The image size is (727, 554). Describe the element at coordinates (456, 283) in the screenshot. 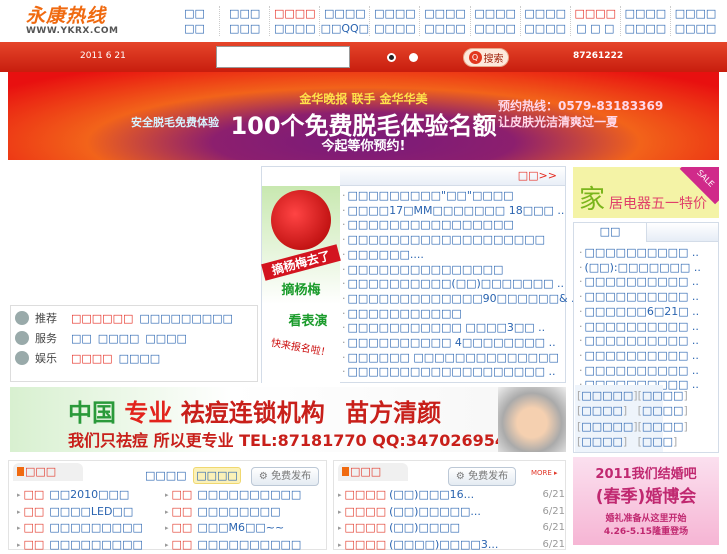

I see `news-link: □□□□□□□□□□(□□)□□□□□□□ ..` at that location.